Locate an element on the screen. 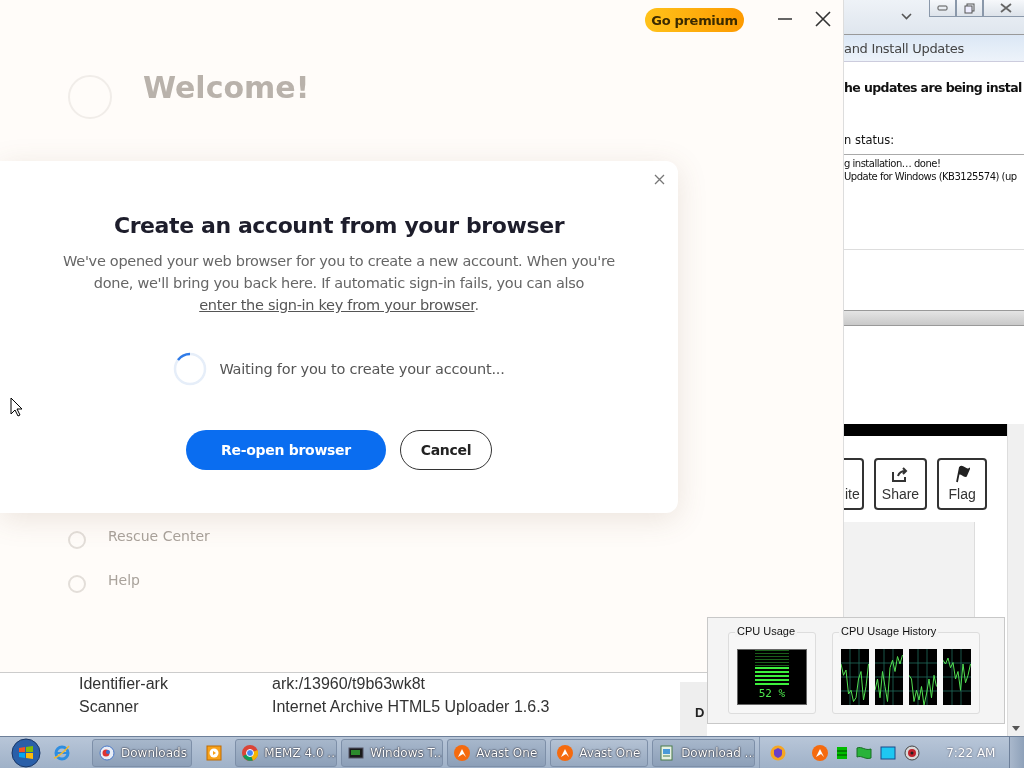 Image resolution: width=1024 pixels, height=768 pixels. sign-in-key-link: enter the sign-in key from your browser is located at coordinates (337, 305).